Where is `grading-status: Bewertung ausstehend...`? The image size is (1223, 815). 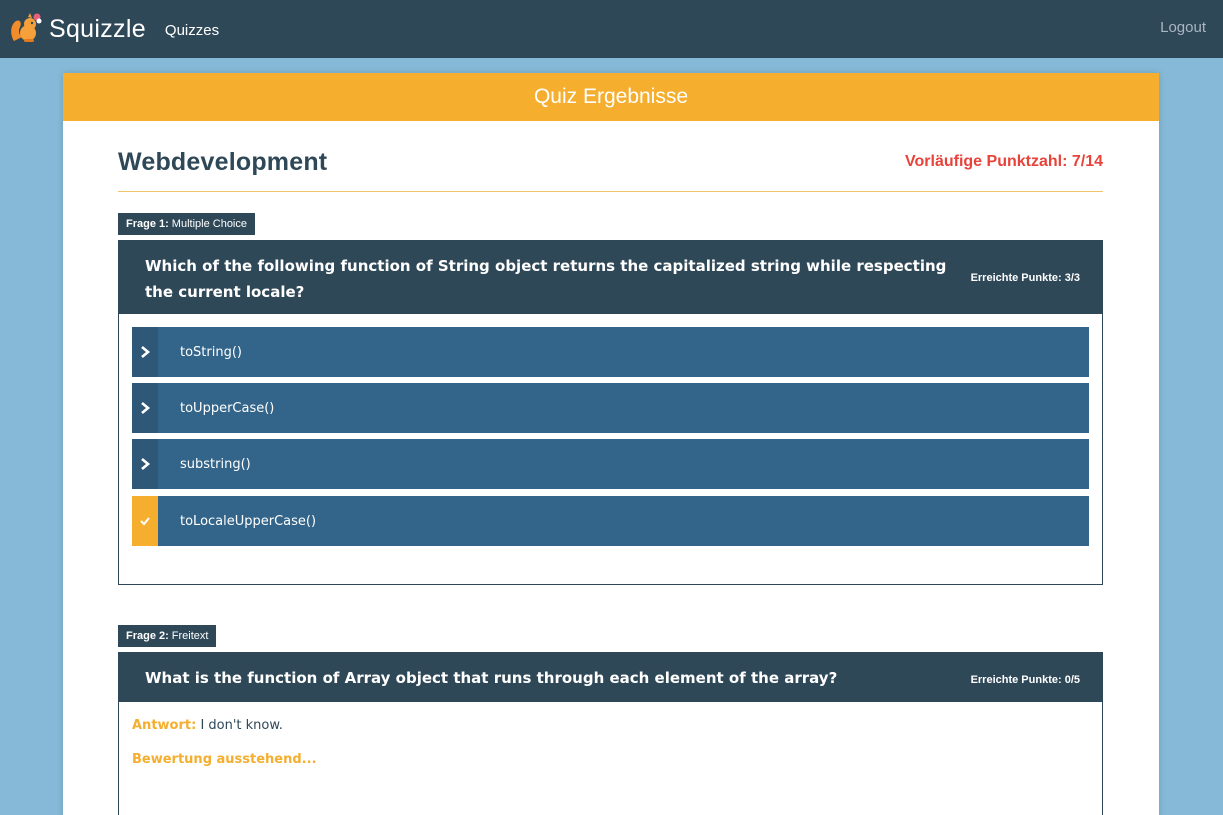 grading-status: Bewertung ausstehend... is located at coordinates (224, 759).